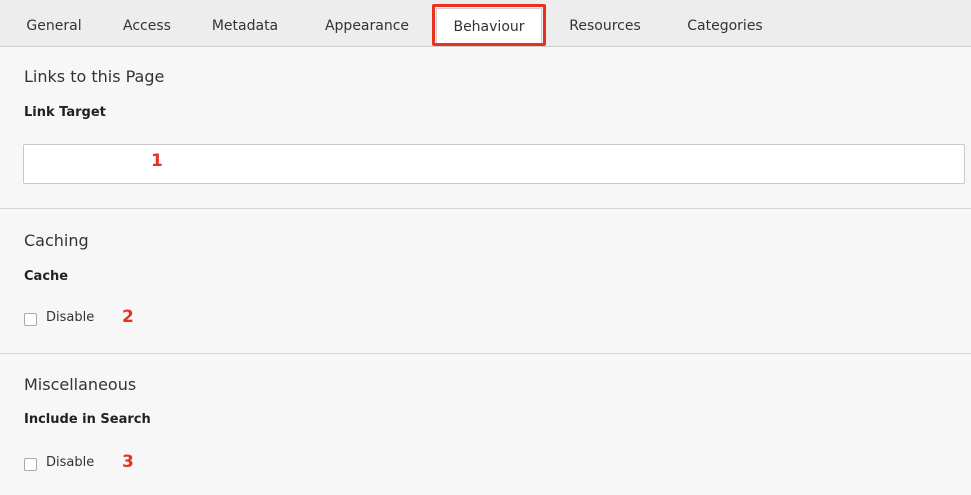 The width and height of the screenshot is (971, 495). Describe the element at coordinates (94, 76) in the screenshot. I see `section-title-links: Links to this Page` at that location.